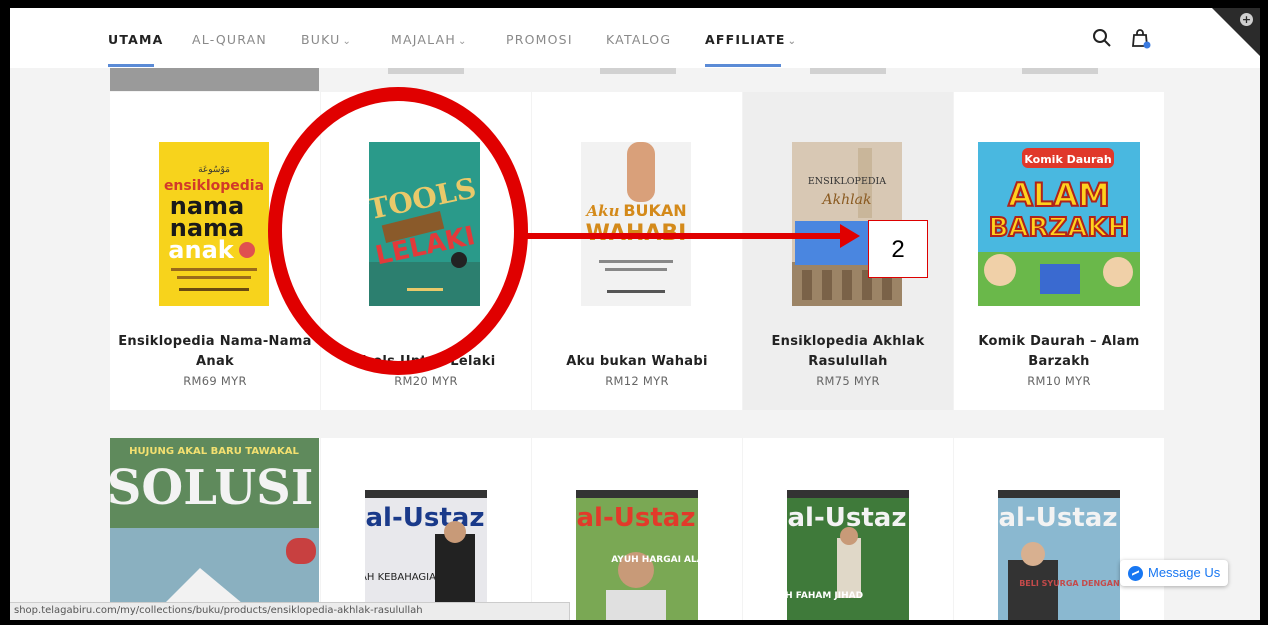 This screenshot has width=1268, height=625. I want to click on magazine-card: al-Ustaz BELI SYURGA DENGAN HARTA?, so click(1059, 529).